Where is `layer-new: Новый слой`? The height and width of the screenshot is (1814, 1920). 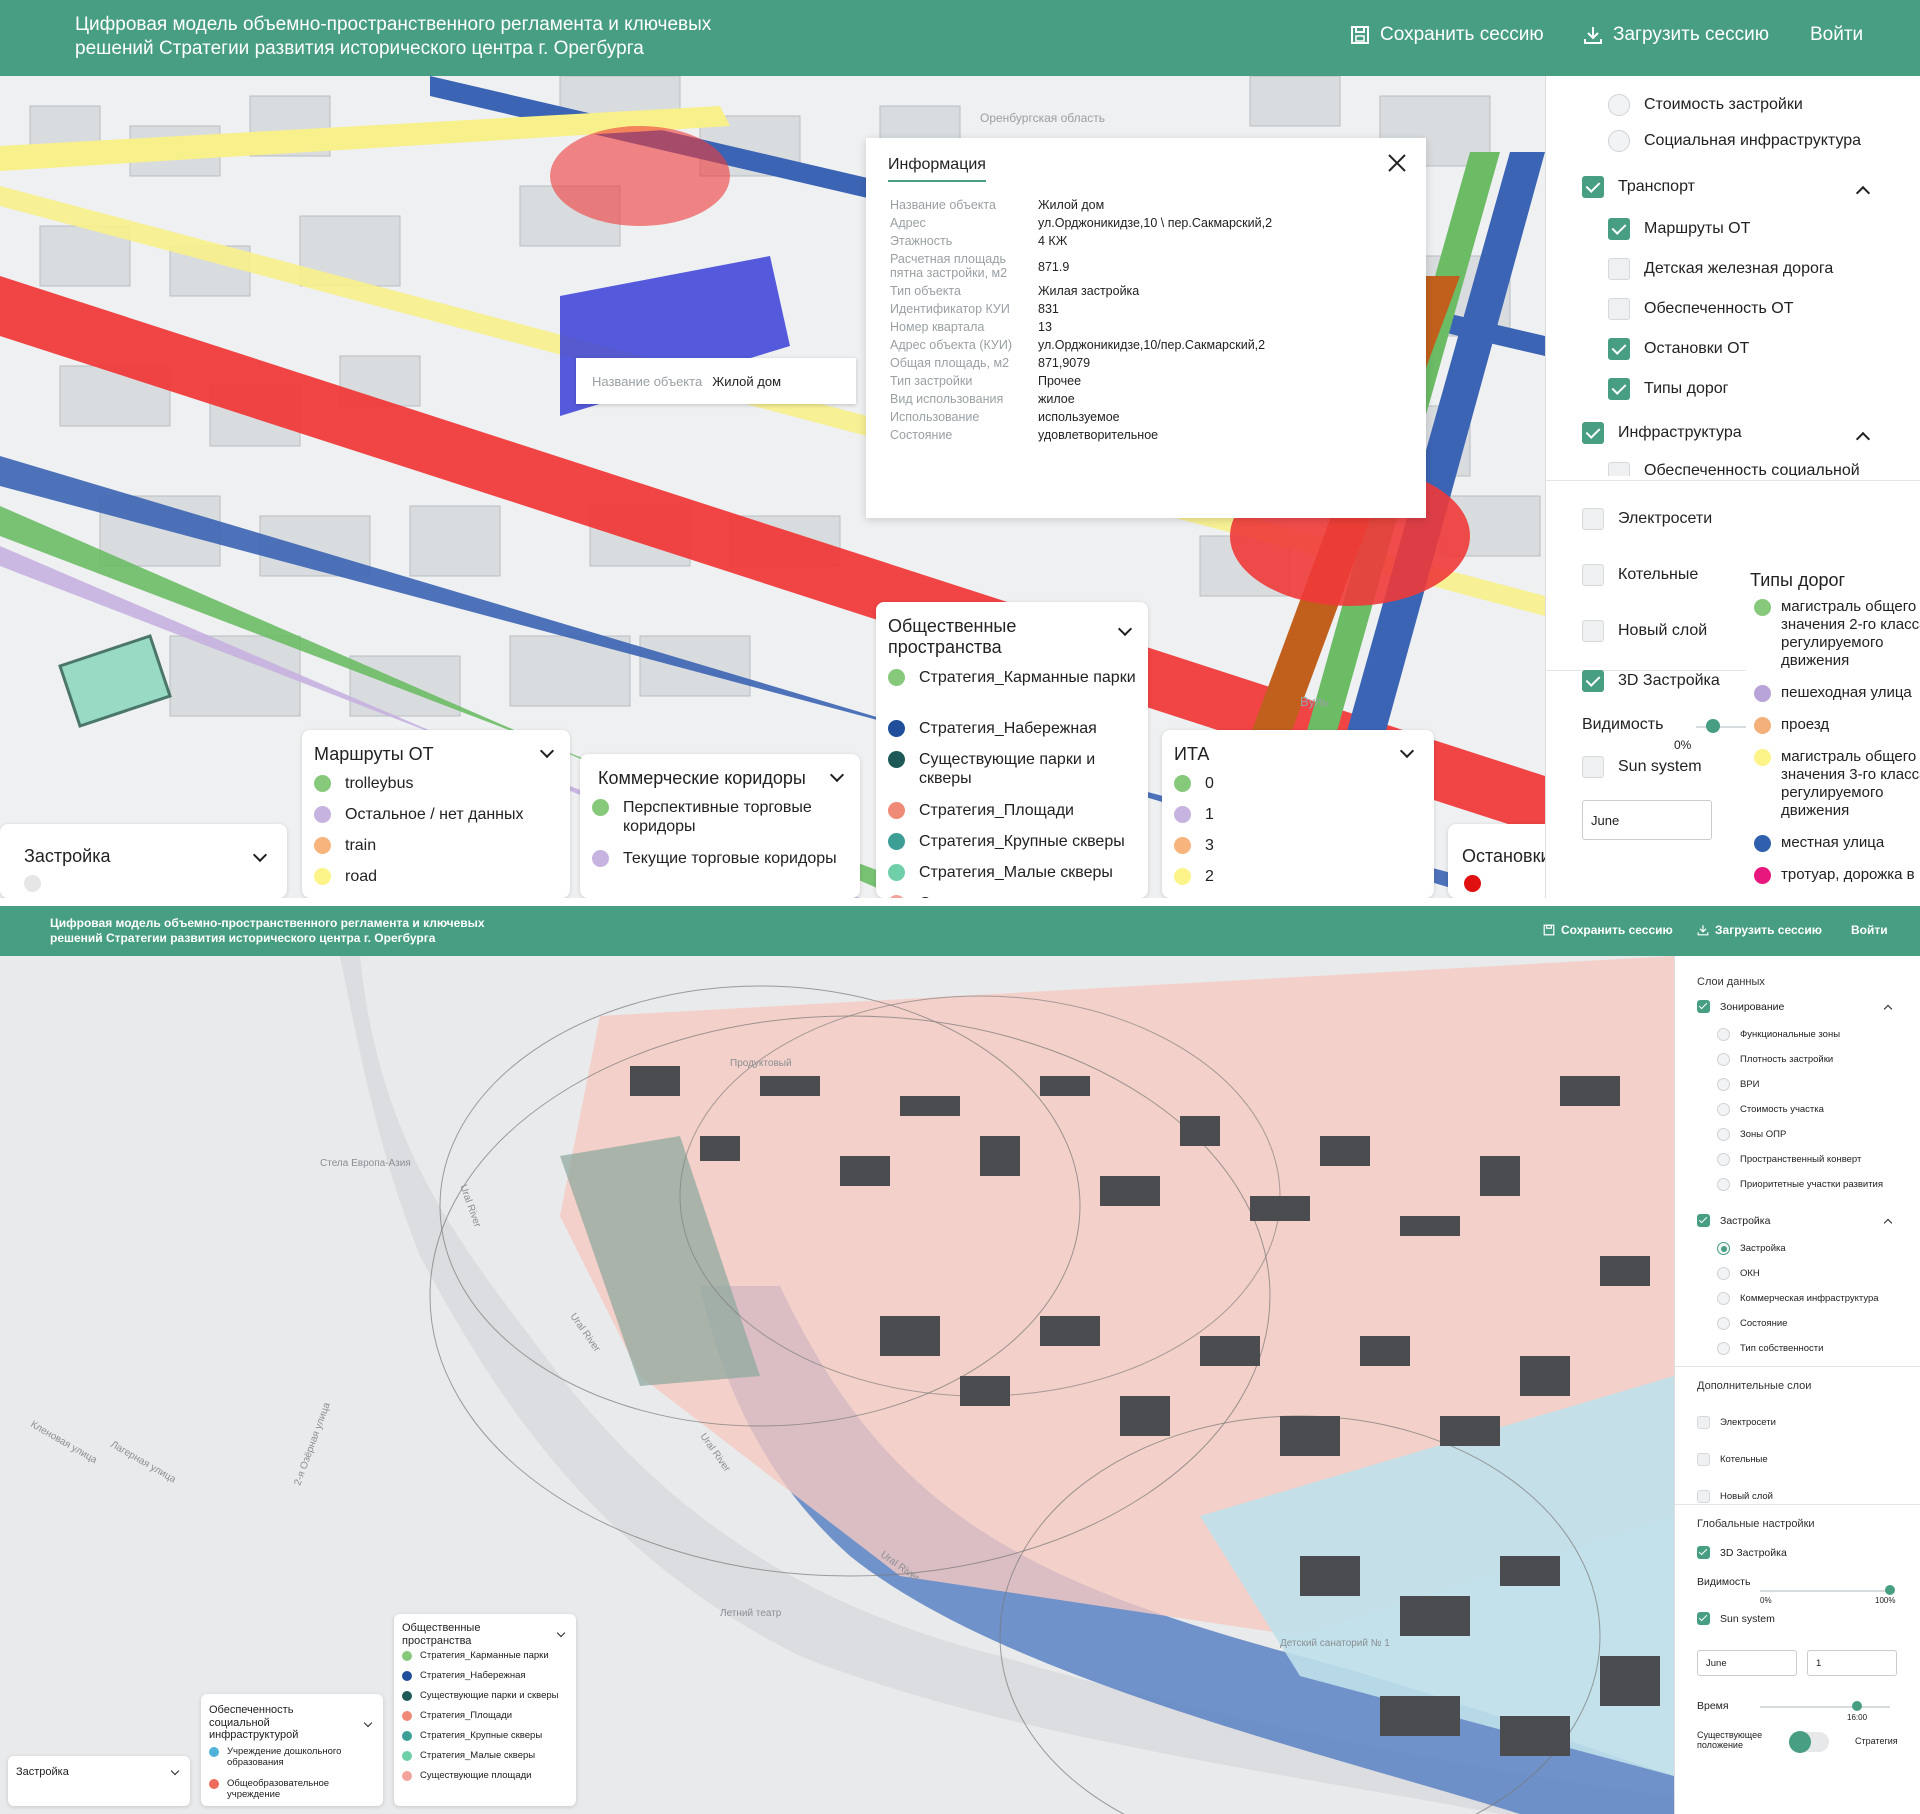 layer-new: Новый слой is located at coordinates (1644, 631).